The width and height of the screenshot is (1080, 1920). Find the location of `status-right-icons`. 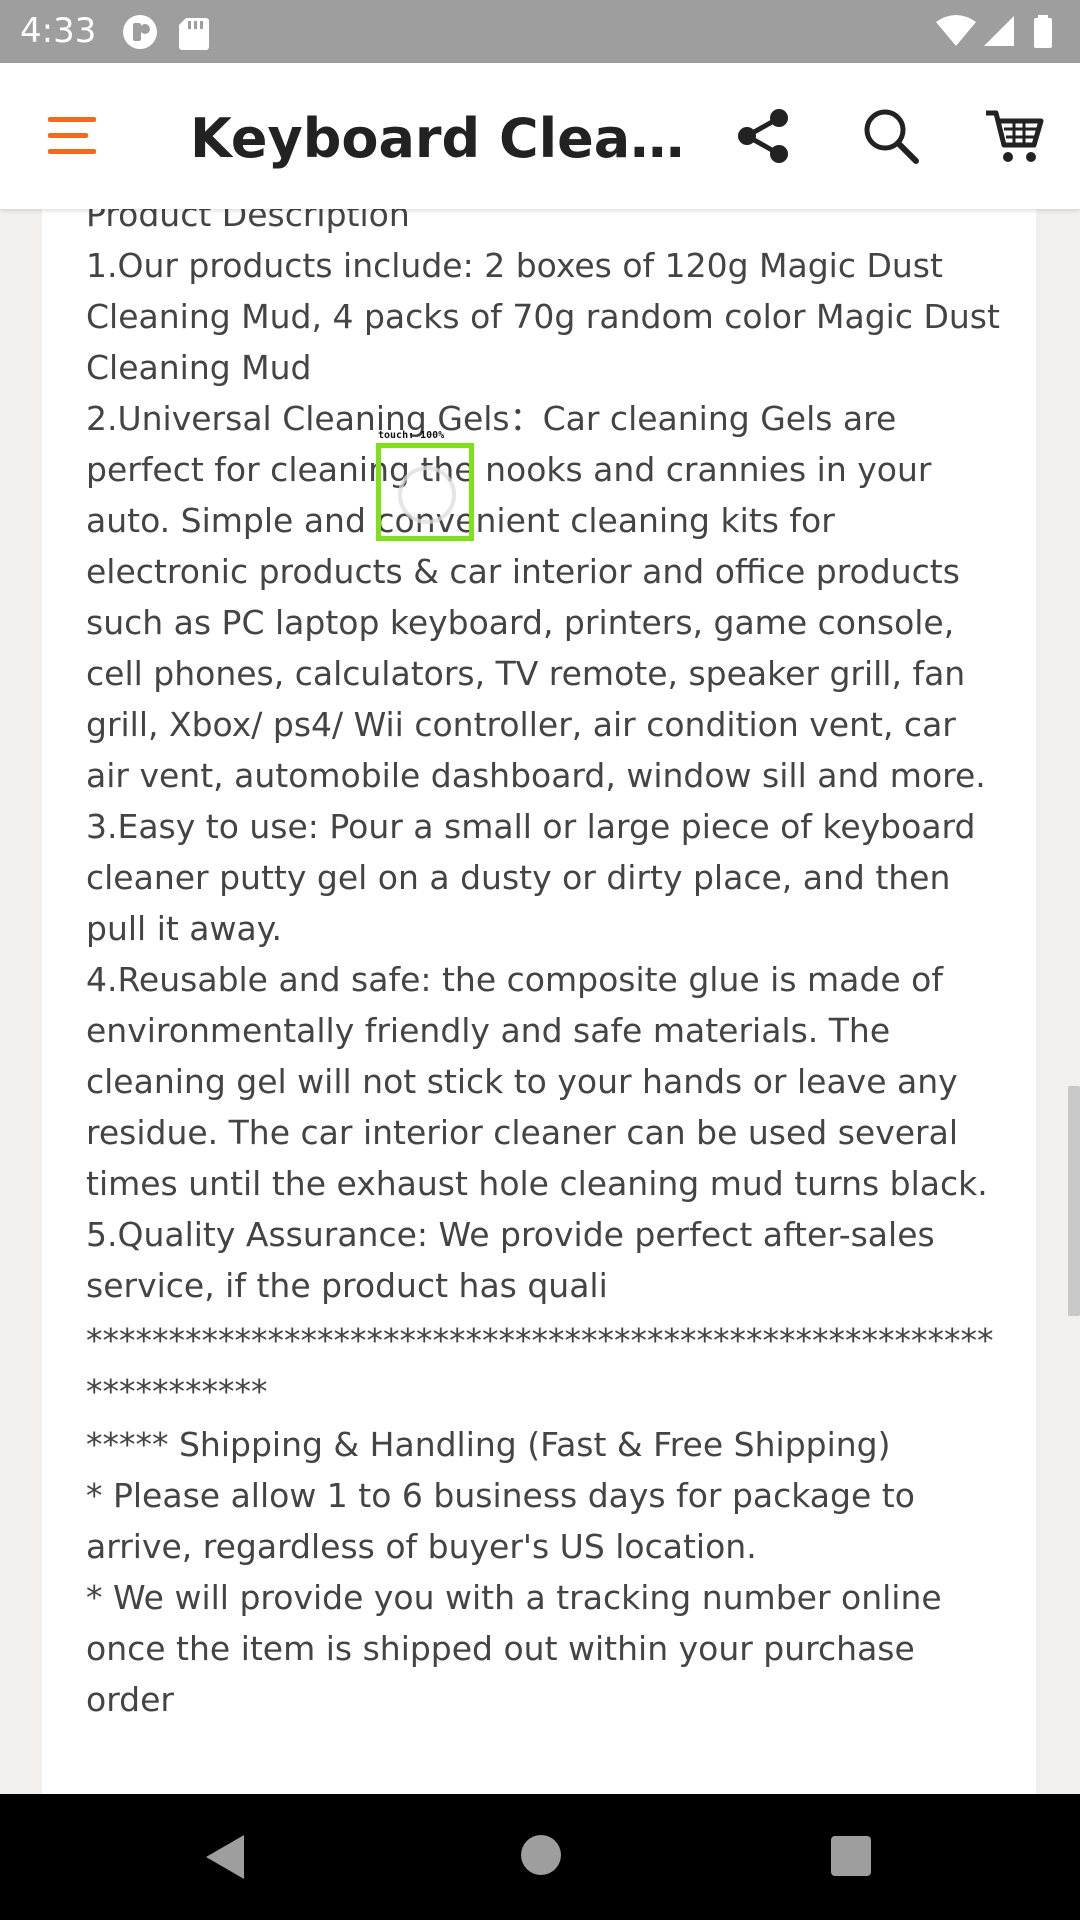

status-right-icons is located at coordinates (999, 34).